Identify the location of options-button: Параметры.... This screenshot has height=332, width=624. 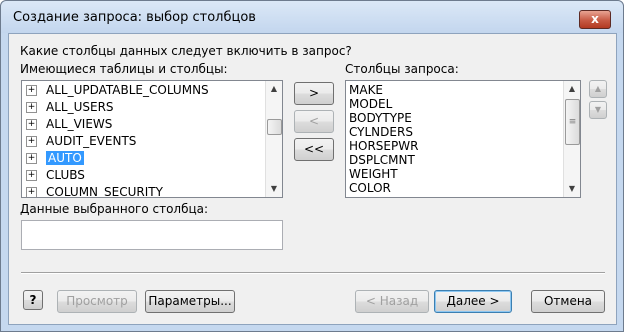
(190, 301).